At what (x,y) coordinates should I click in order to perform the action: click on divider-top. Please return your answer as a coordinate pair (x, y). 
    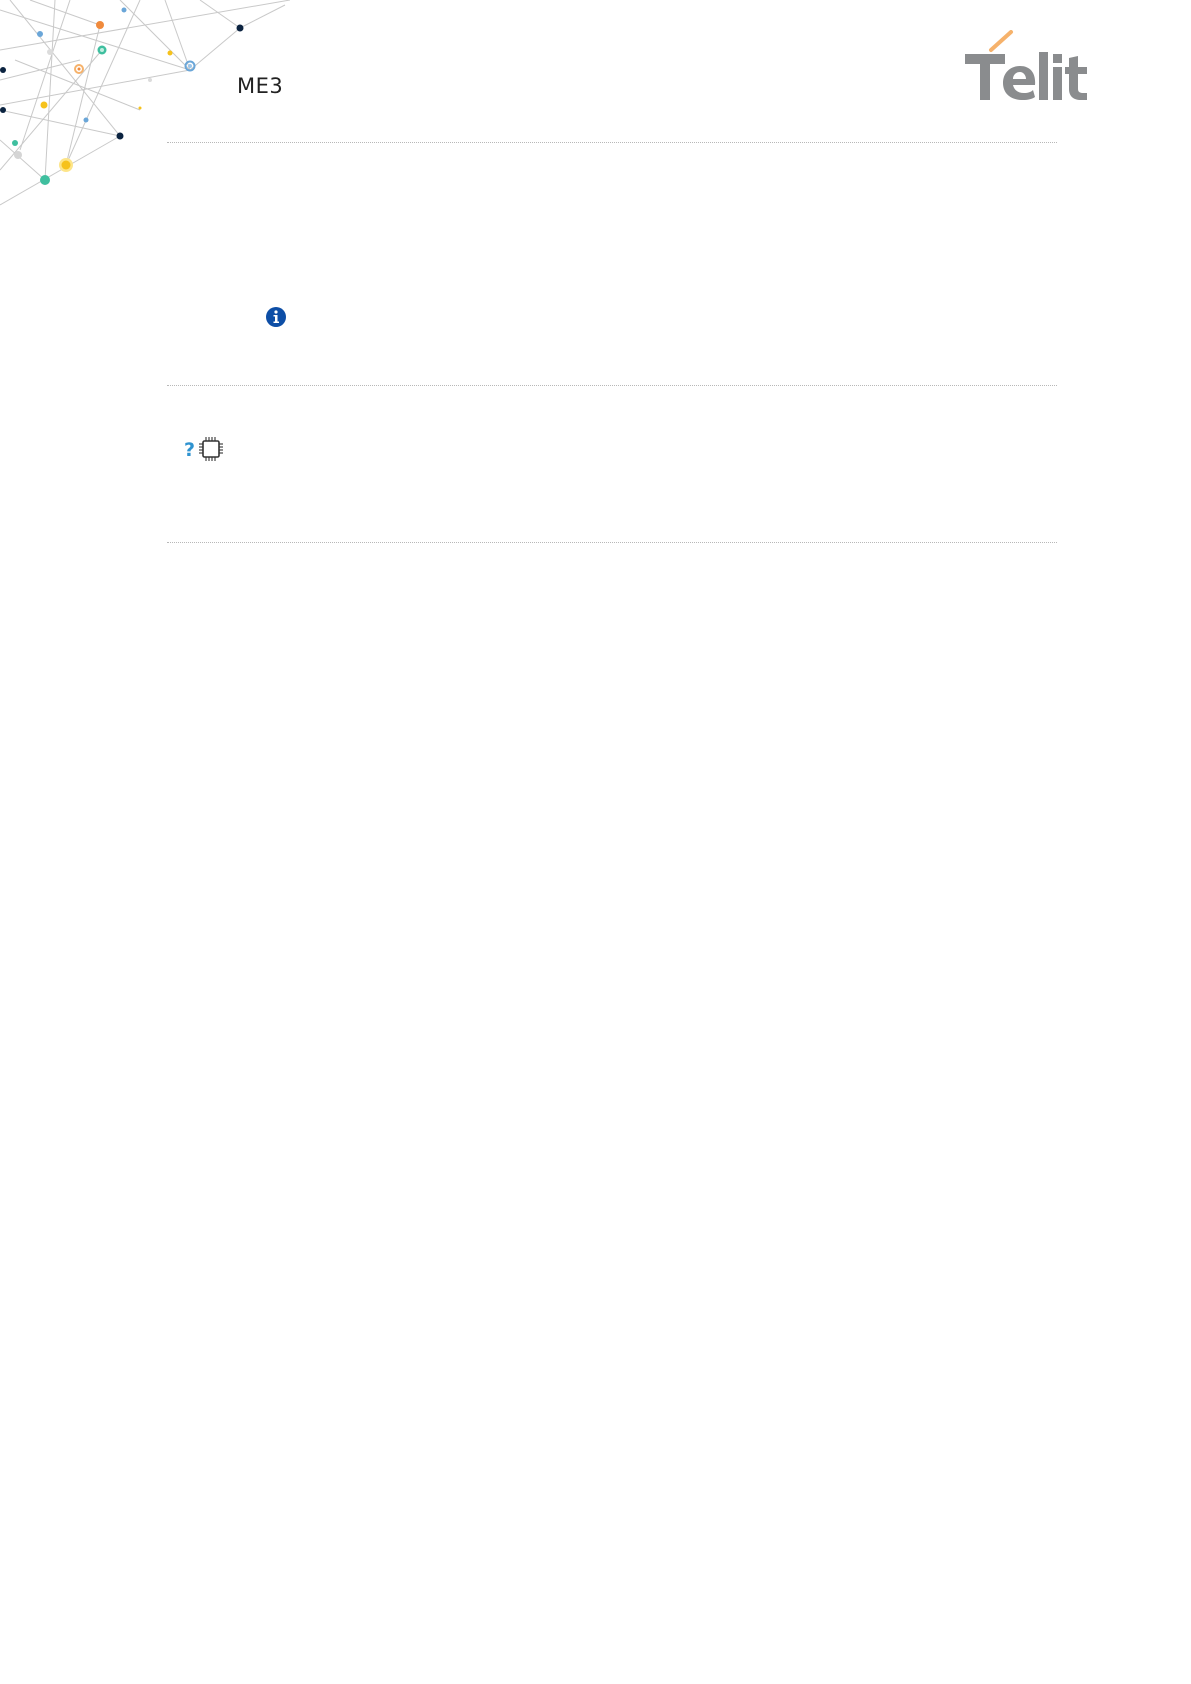
    Looking at the image, I should click on (612, 142).